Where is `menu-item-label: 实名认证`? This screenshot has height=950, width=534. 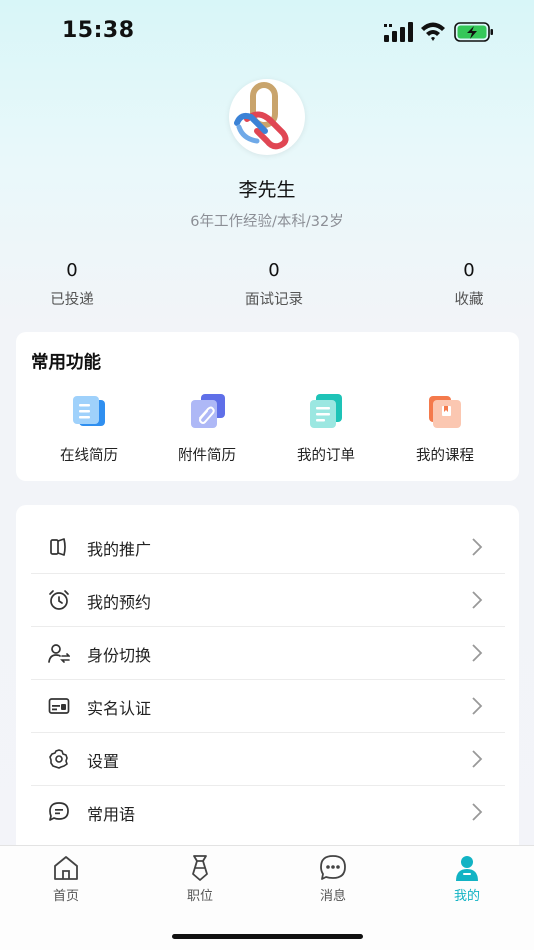 menu-item-label: 实名认证 is located at coordinates (119, 708).